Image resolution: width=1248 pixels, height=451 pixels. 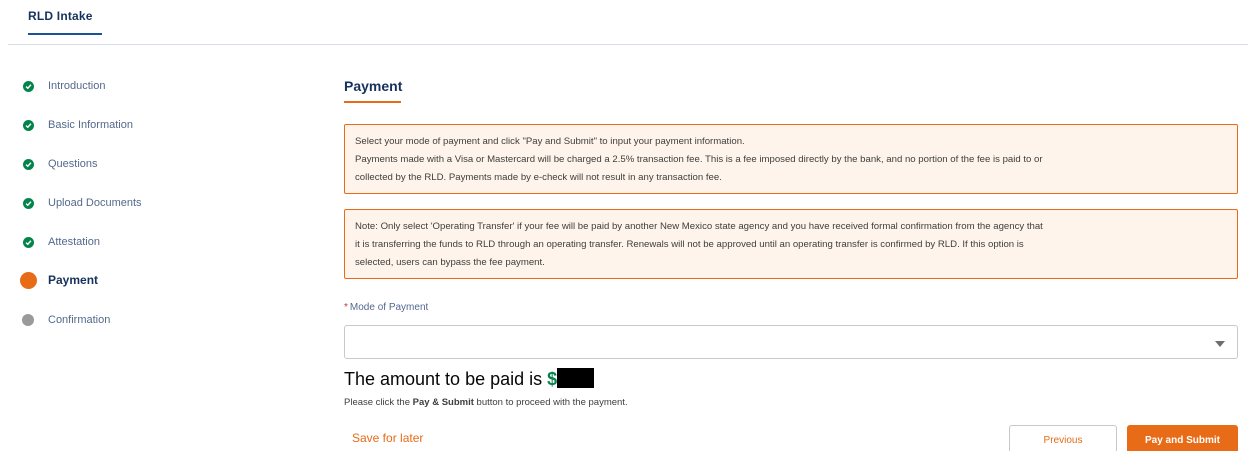 I want to click on pending-step-indicator-icon, so click(x=28, y=320).